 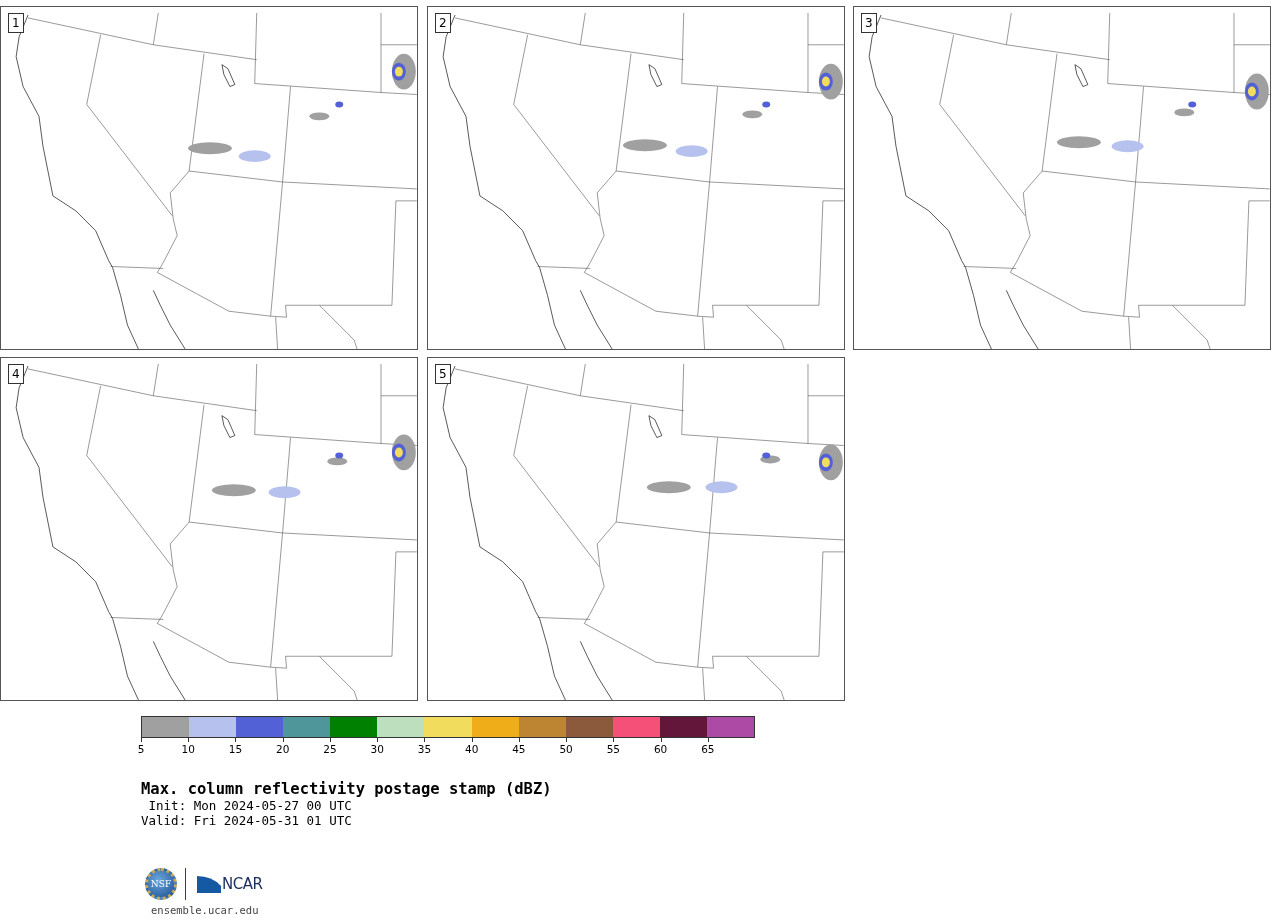 I want to click on colorbar-tick-label: 20, so click(x=283, y=749).